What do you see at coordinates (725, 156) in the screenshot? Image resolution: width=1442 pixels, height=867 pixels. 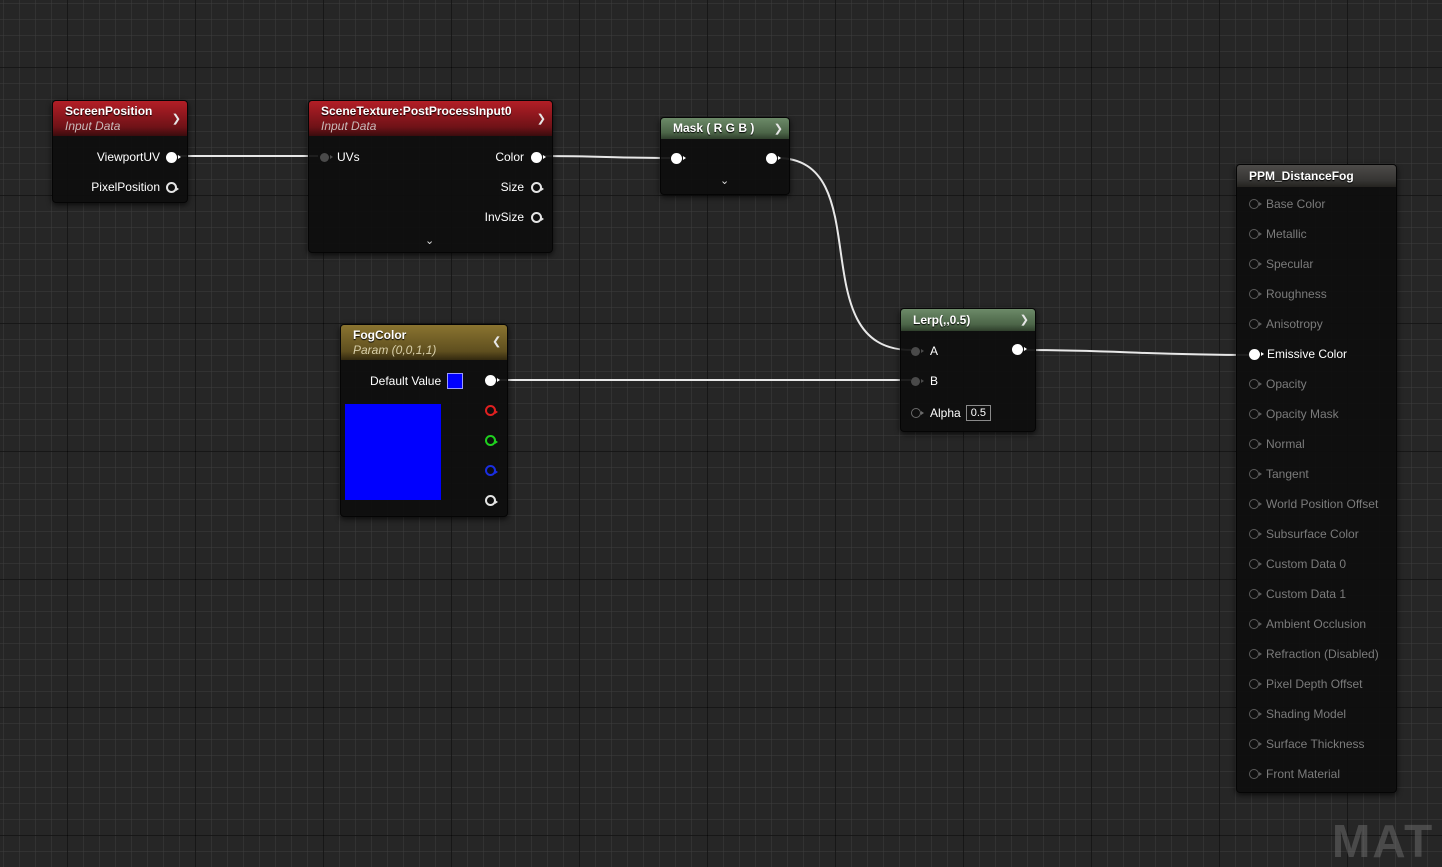 I see `node-mask-rgb: Mask ( R G B ) ❯ ⌄` at bounding box center [725, 156].